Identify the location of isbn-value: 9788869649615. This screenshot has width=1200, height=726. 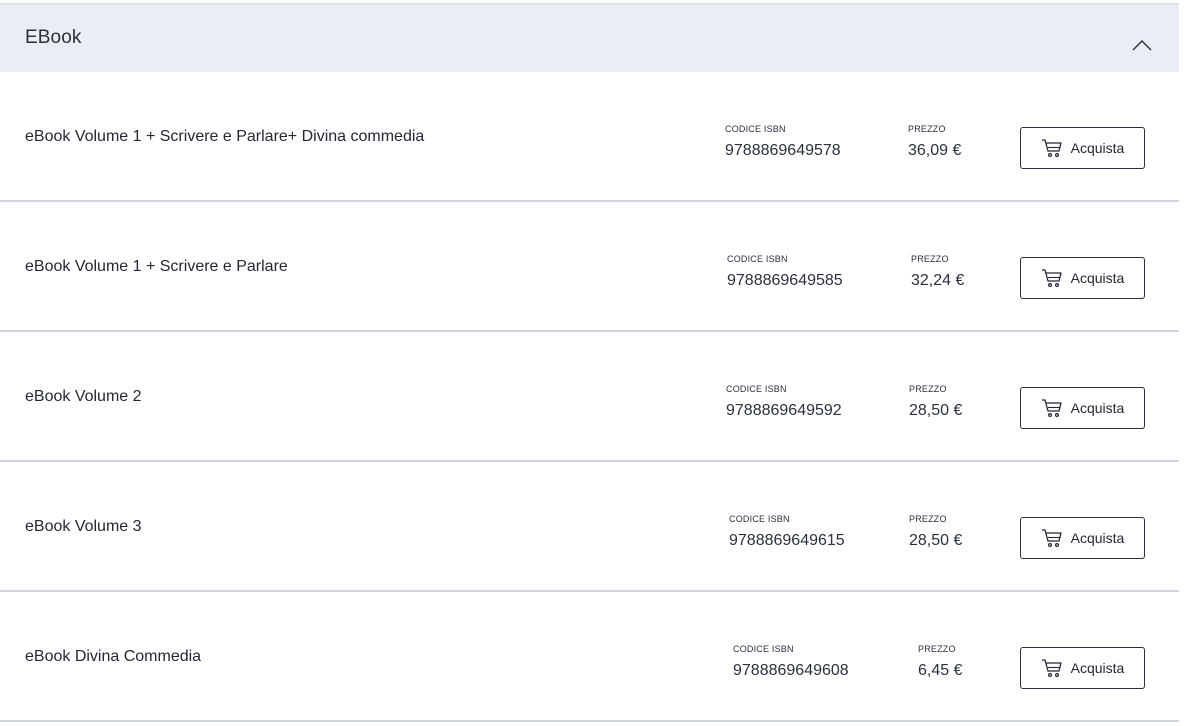
(787, 540).